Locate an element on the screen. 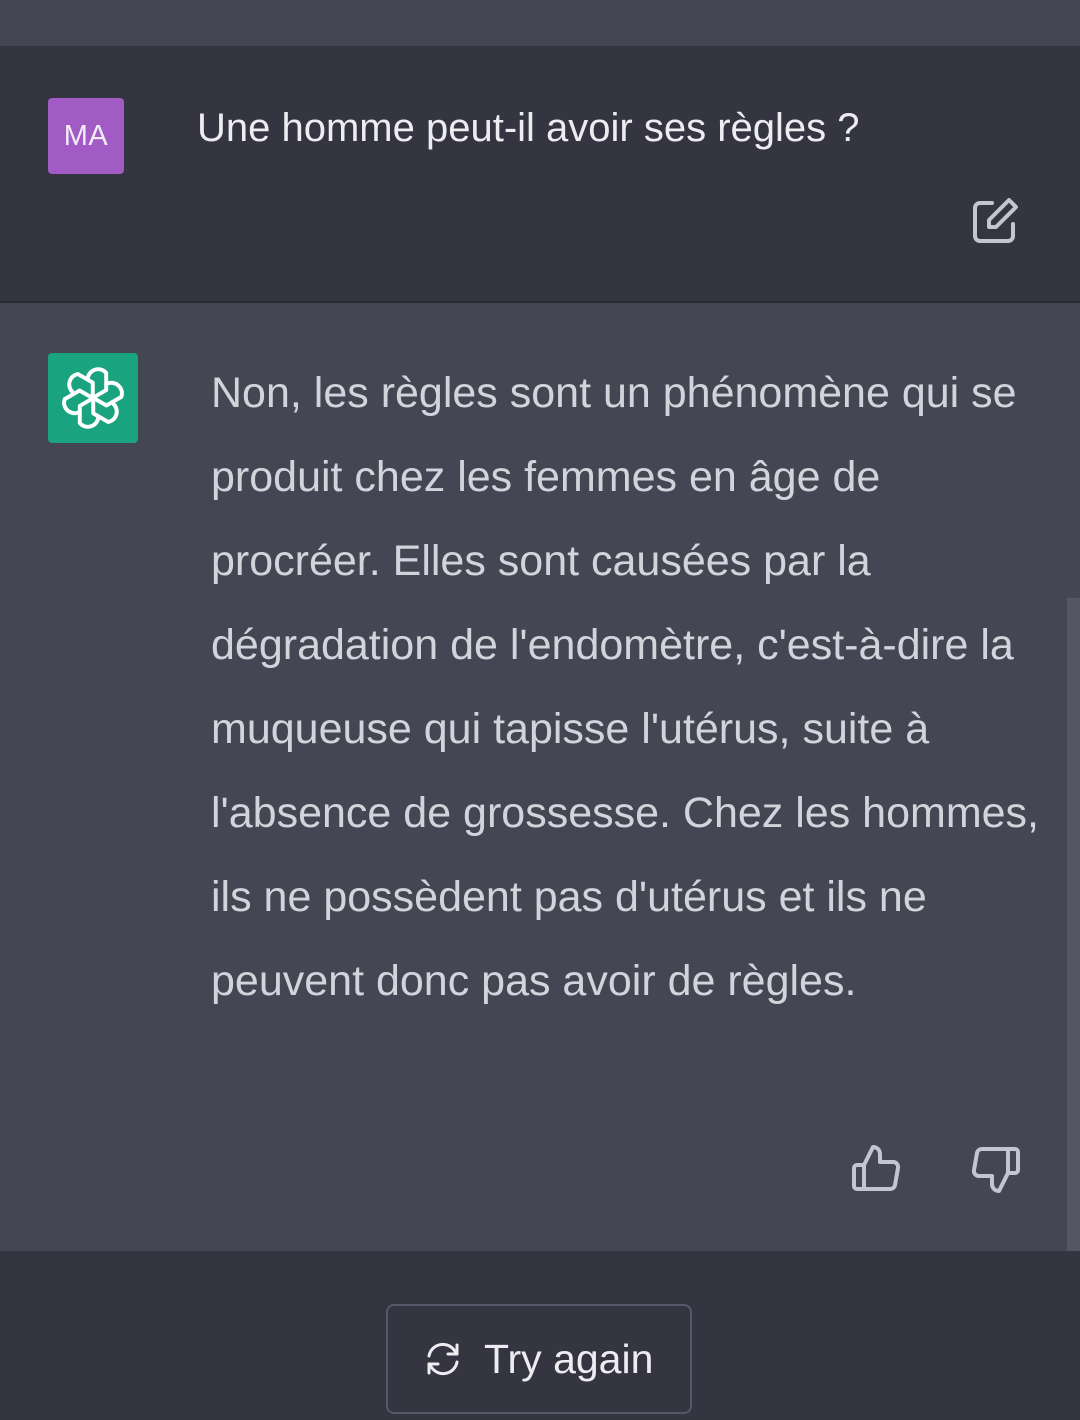  thumbs-down-button is located at coordinates (996, 1169).